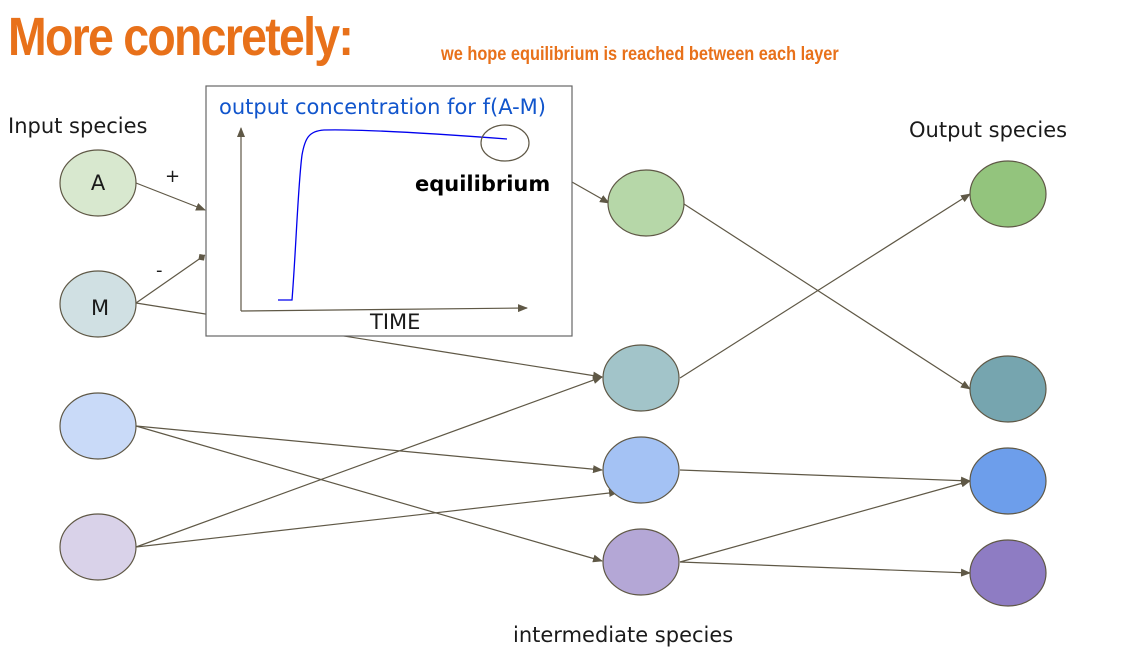  Describe the element at coordinates (98, 183) in the screenshot. I see `input-node-a-label: A` at that location.